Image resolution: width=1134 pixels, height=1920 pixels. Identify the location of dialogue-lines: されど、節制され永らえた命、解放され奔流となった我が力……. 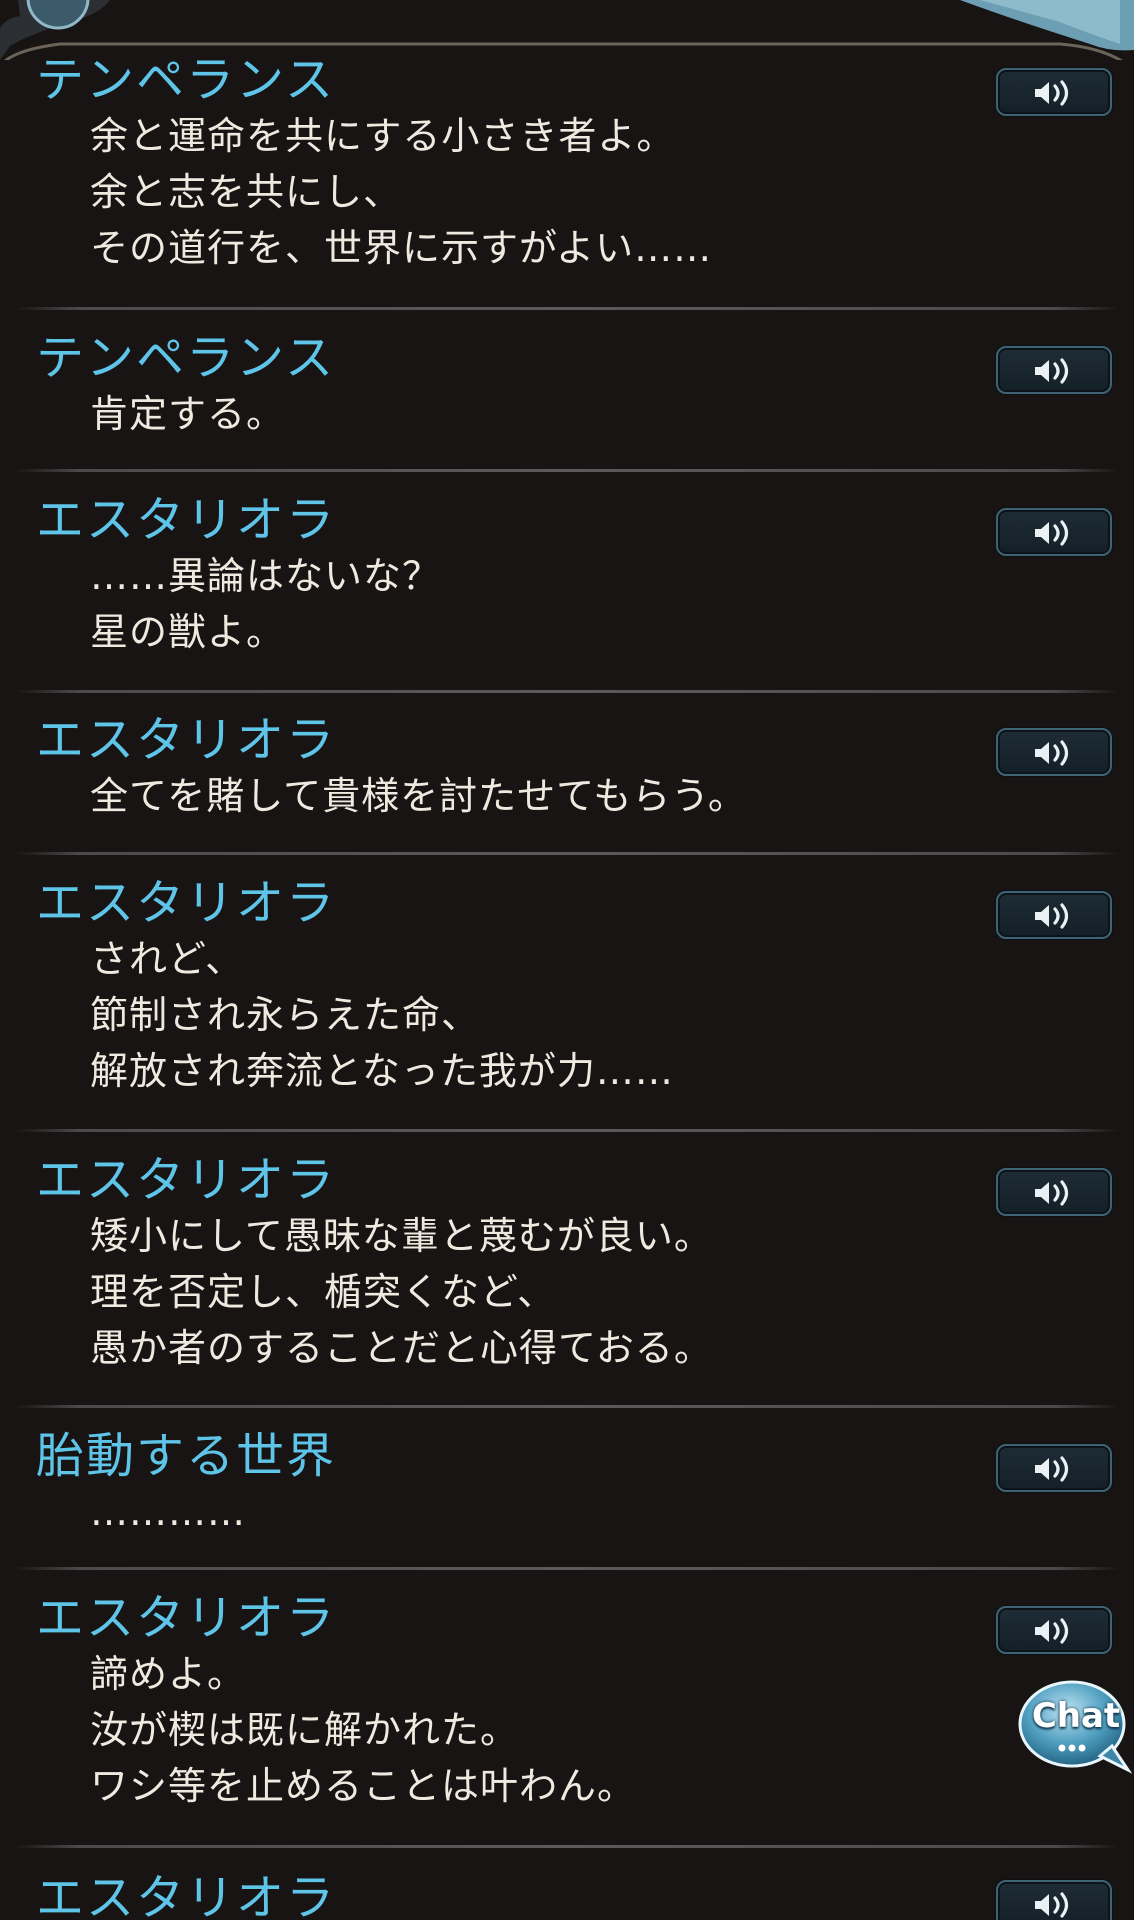
(382, 1015).